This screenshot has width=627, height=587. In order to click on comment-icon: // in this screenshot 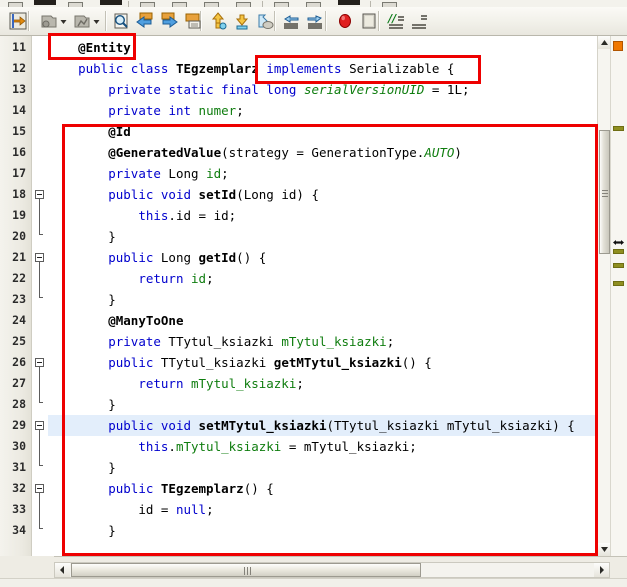, I will do `click(396, 21)`.